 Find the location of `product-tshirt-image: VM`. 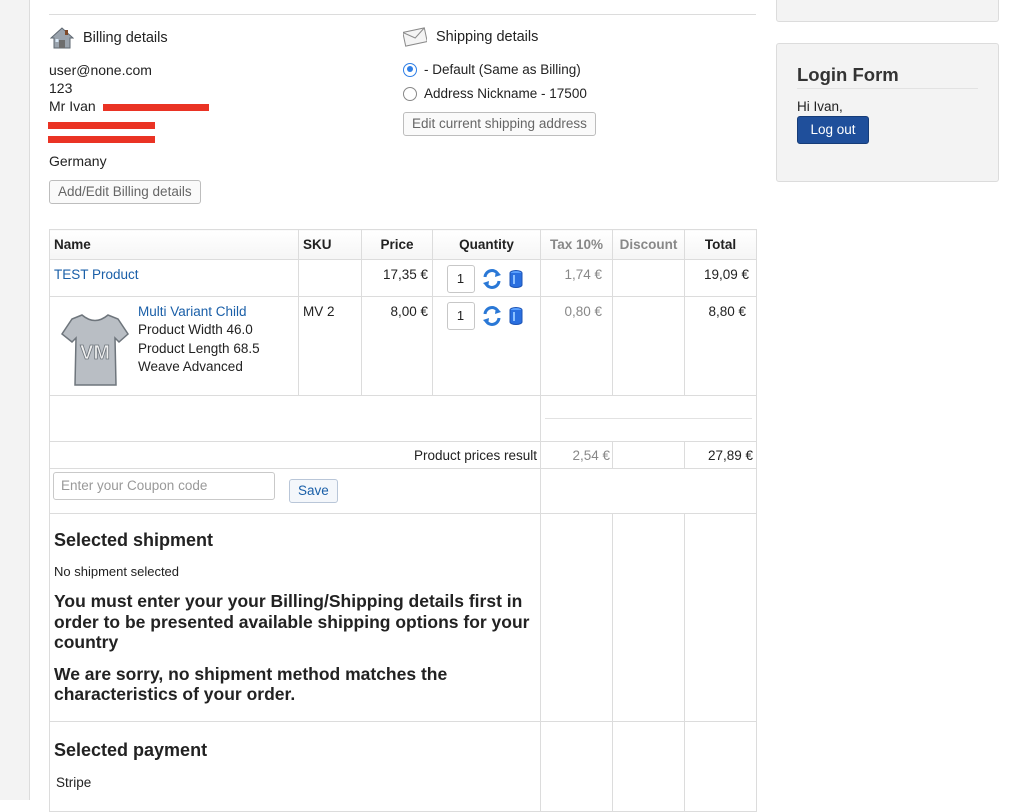

product-tshirt-image: VM is located at coordinates (94, 350).